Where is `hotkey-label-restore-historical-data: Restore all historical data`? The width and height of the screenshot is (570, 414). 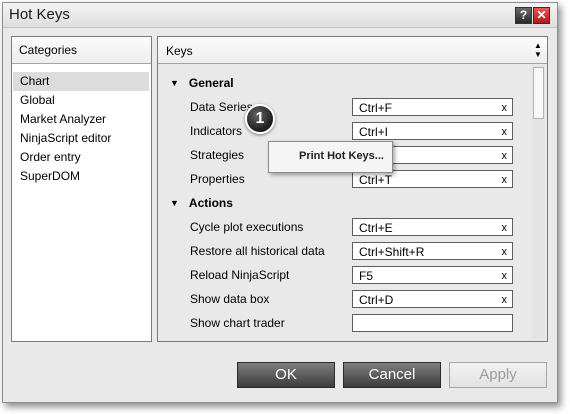 hotkey-label-restore-historical-data: Restore all historical data is located at coordinates (257, 251).